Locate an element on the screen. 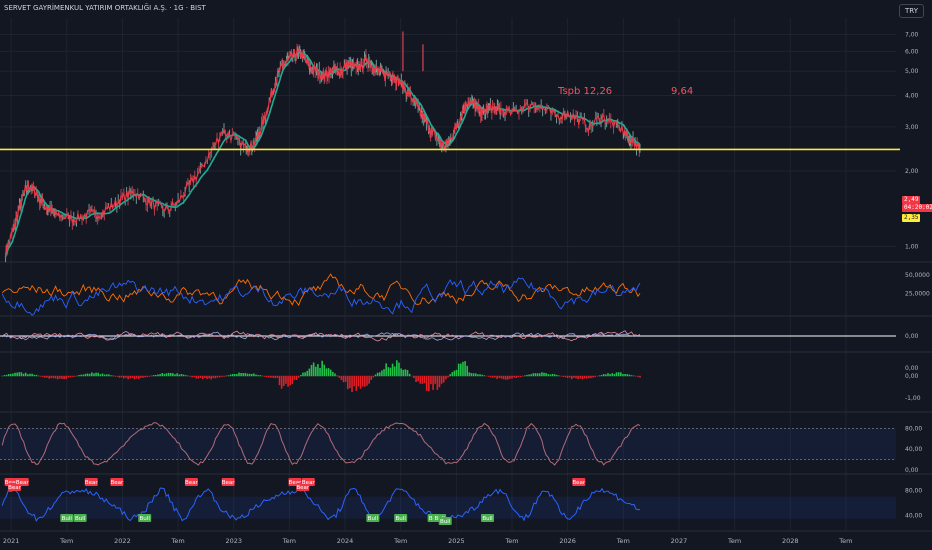  x-tick-label: 2021 is located at coordinates (11, 541).